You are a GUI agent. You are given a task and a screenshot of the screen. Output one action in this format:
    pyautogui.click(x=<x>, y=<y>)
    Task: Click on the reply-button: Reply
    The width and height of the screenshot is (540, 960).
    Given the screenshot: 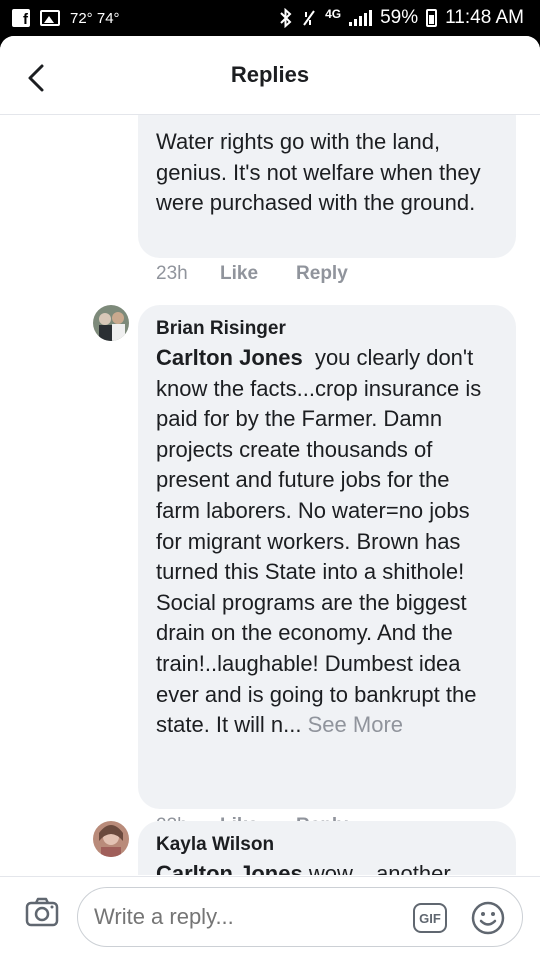 What is the action you would take?
    pyautogui.click(x=322, y=274)
    